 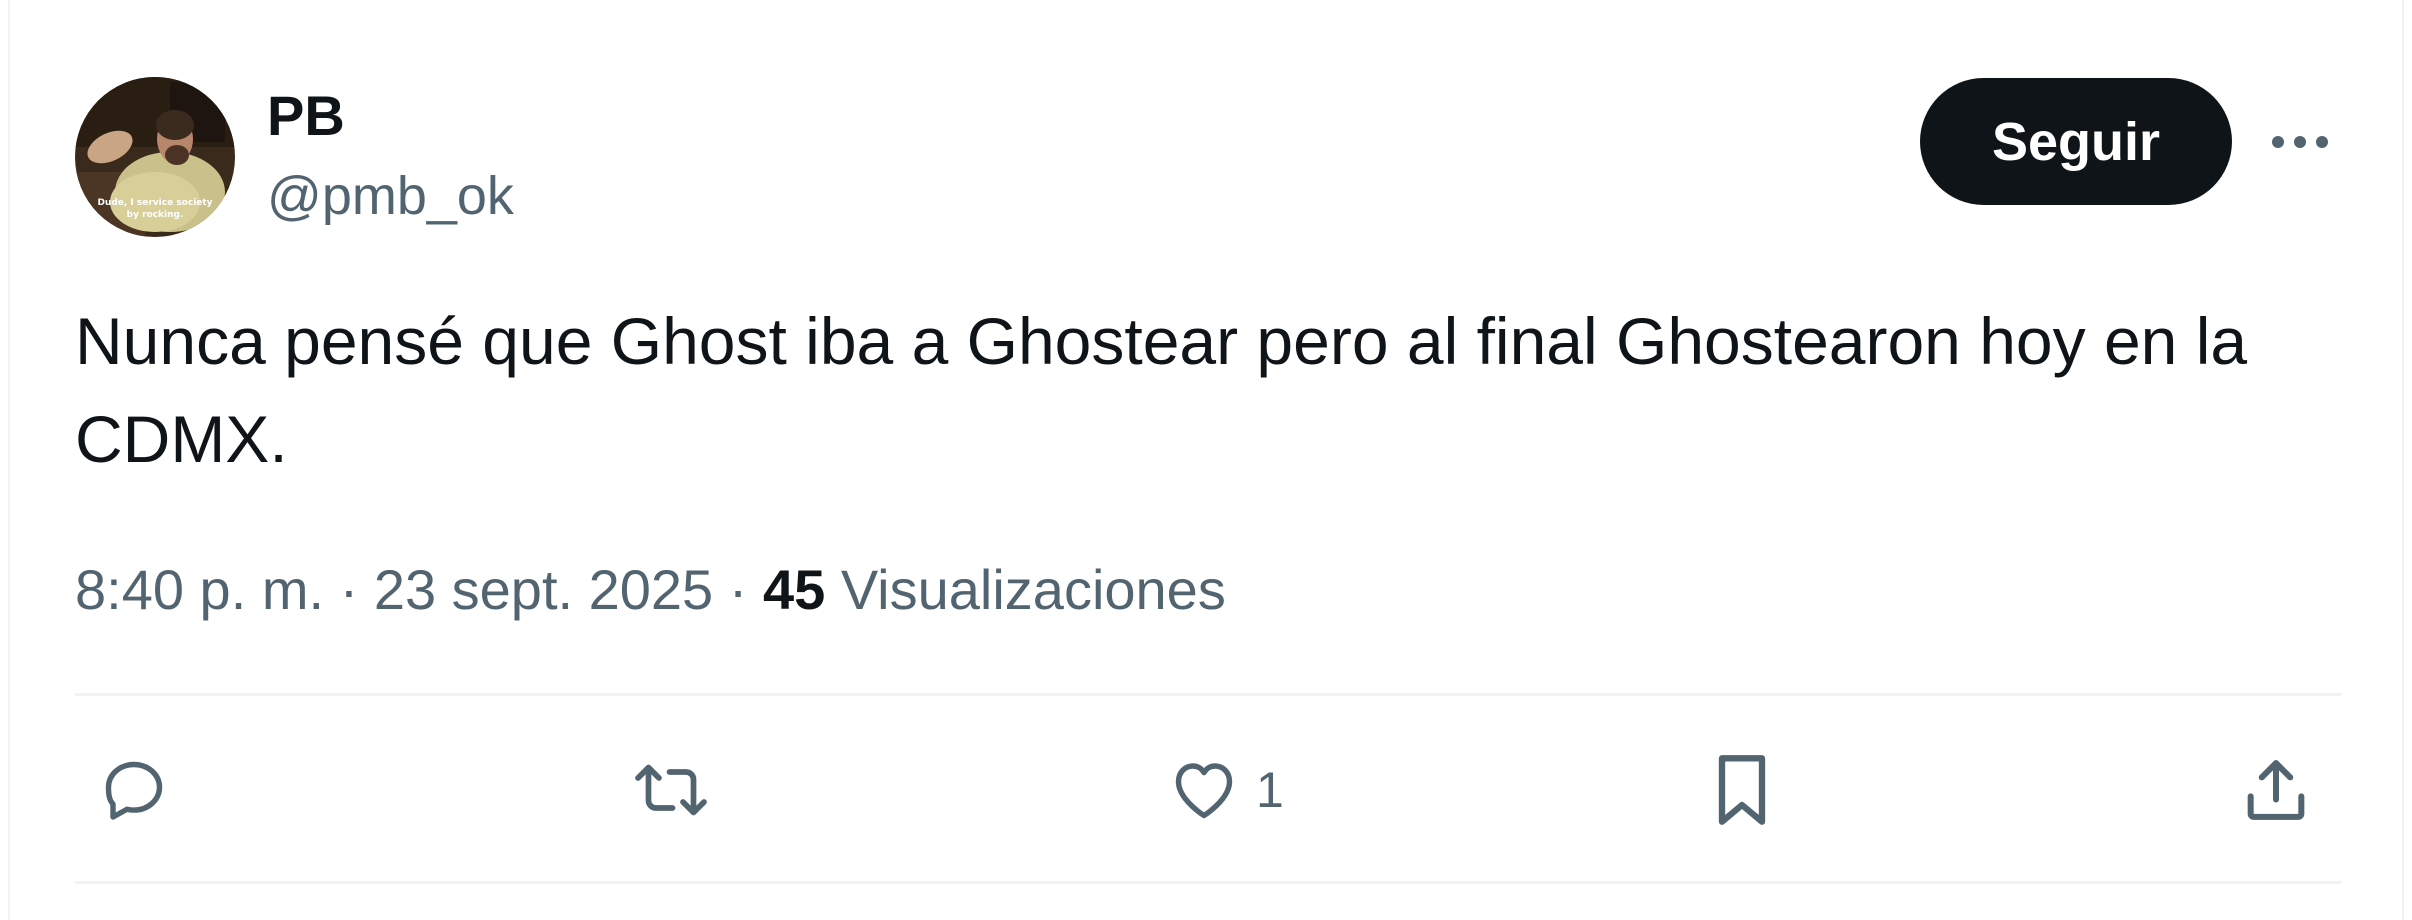 What do you see at coordinates (2076, 141) in the screenshot?
I see `follow-button: Seguir` at bounding box center [2076, 141].